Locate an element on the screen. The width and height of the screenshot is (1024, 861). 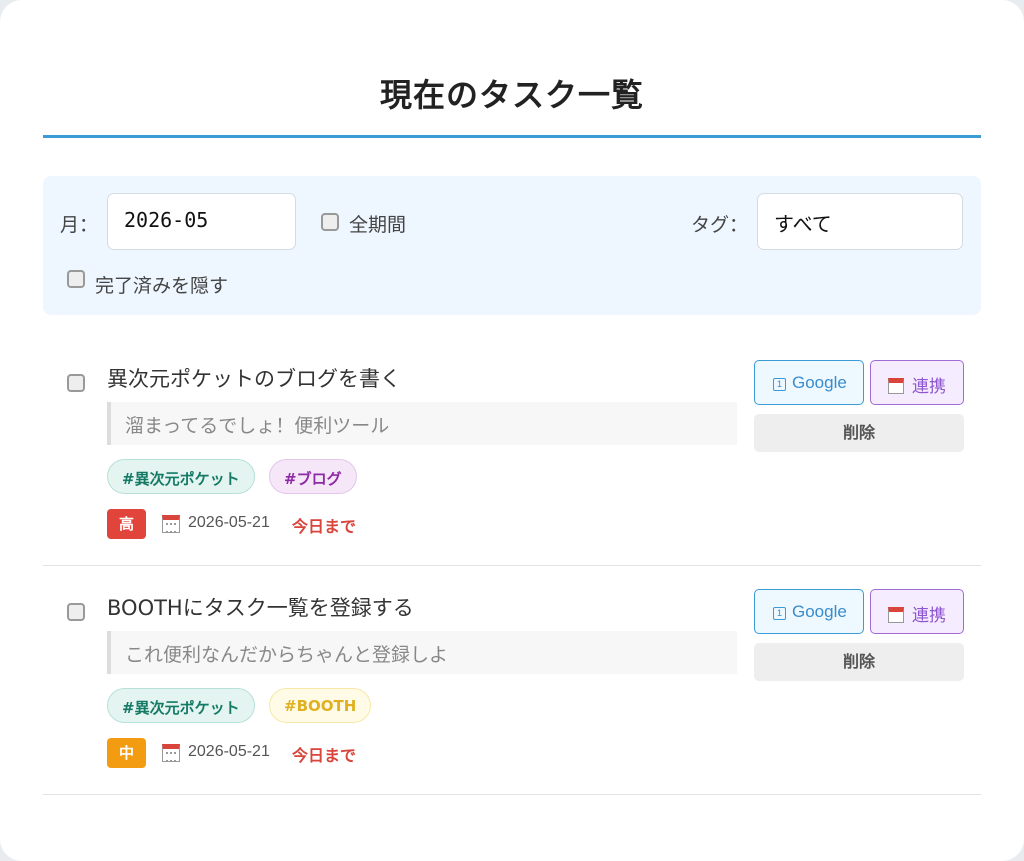
tag-label: タグ： is located at coordinates (720, 225).